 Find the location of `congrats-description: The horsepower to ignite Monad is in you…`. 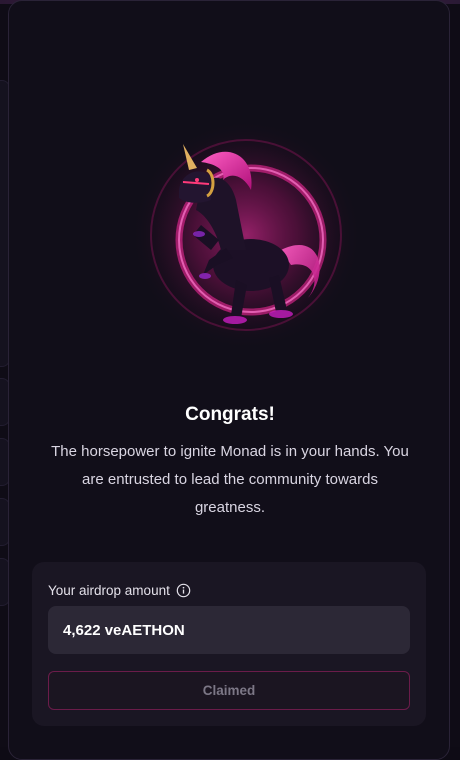

congrats-description: The horsepower to ignite Monad is in you… is located at coordinates (230, 479).